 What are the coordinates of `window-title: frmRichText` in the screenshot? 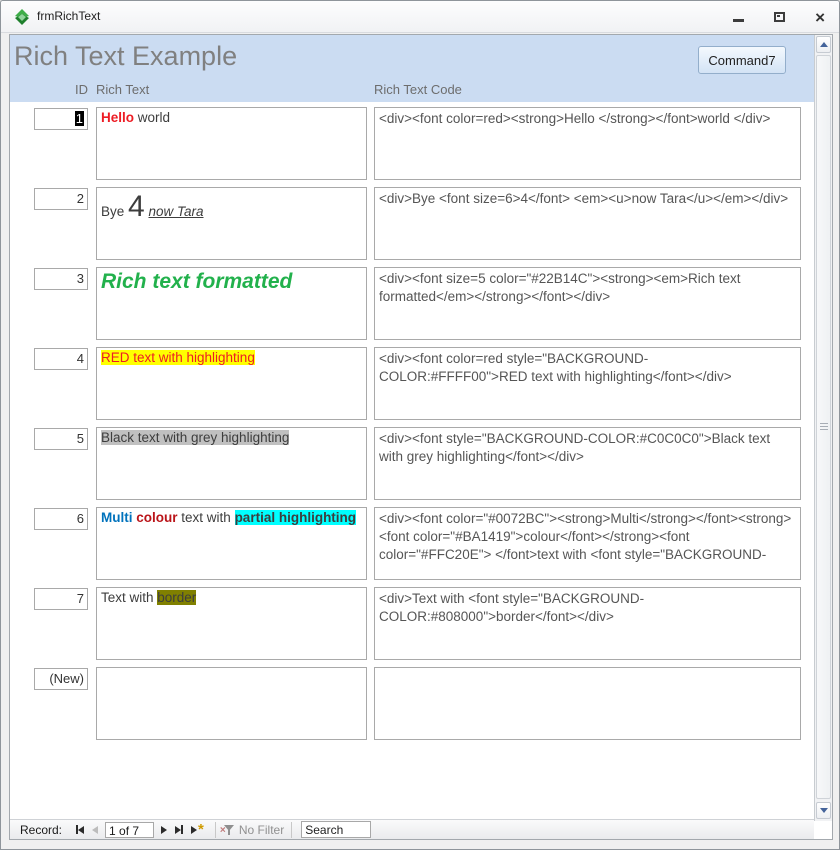 It's located at (69, 16).